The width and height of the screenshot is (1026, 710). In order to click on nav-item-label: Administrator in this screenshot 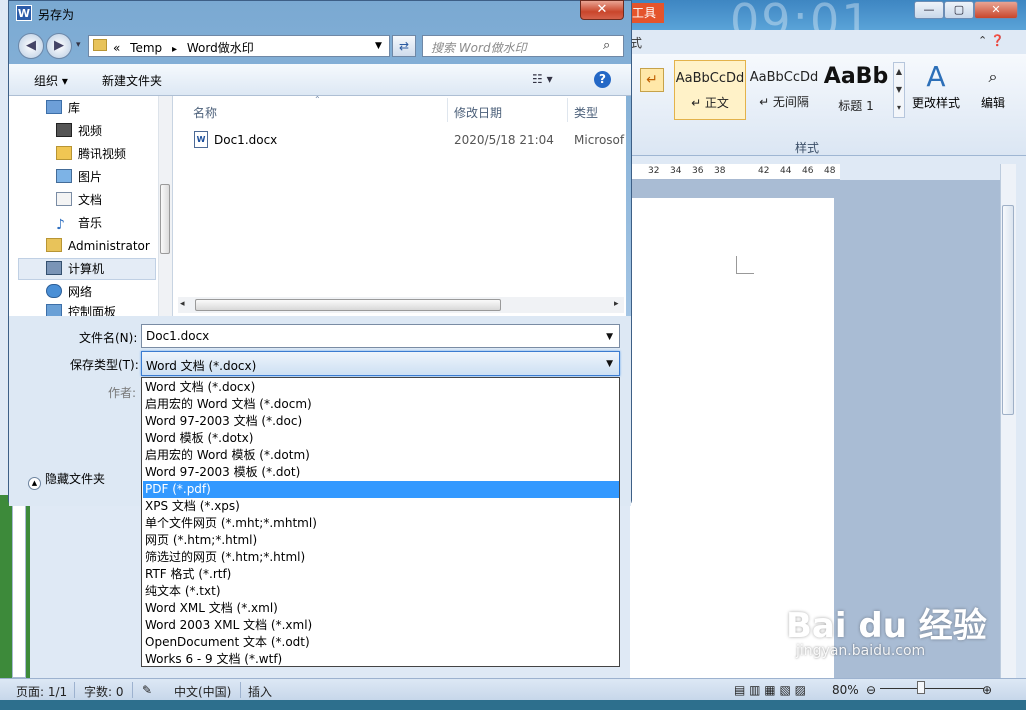, I will do `click(109, 246)`.